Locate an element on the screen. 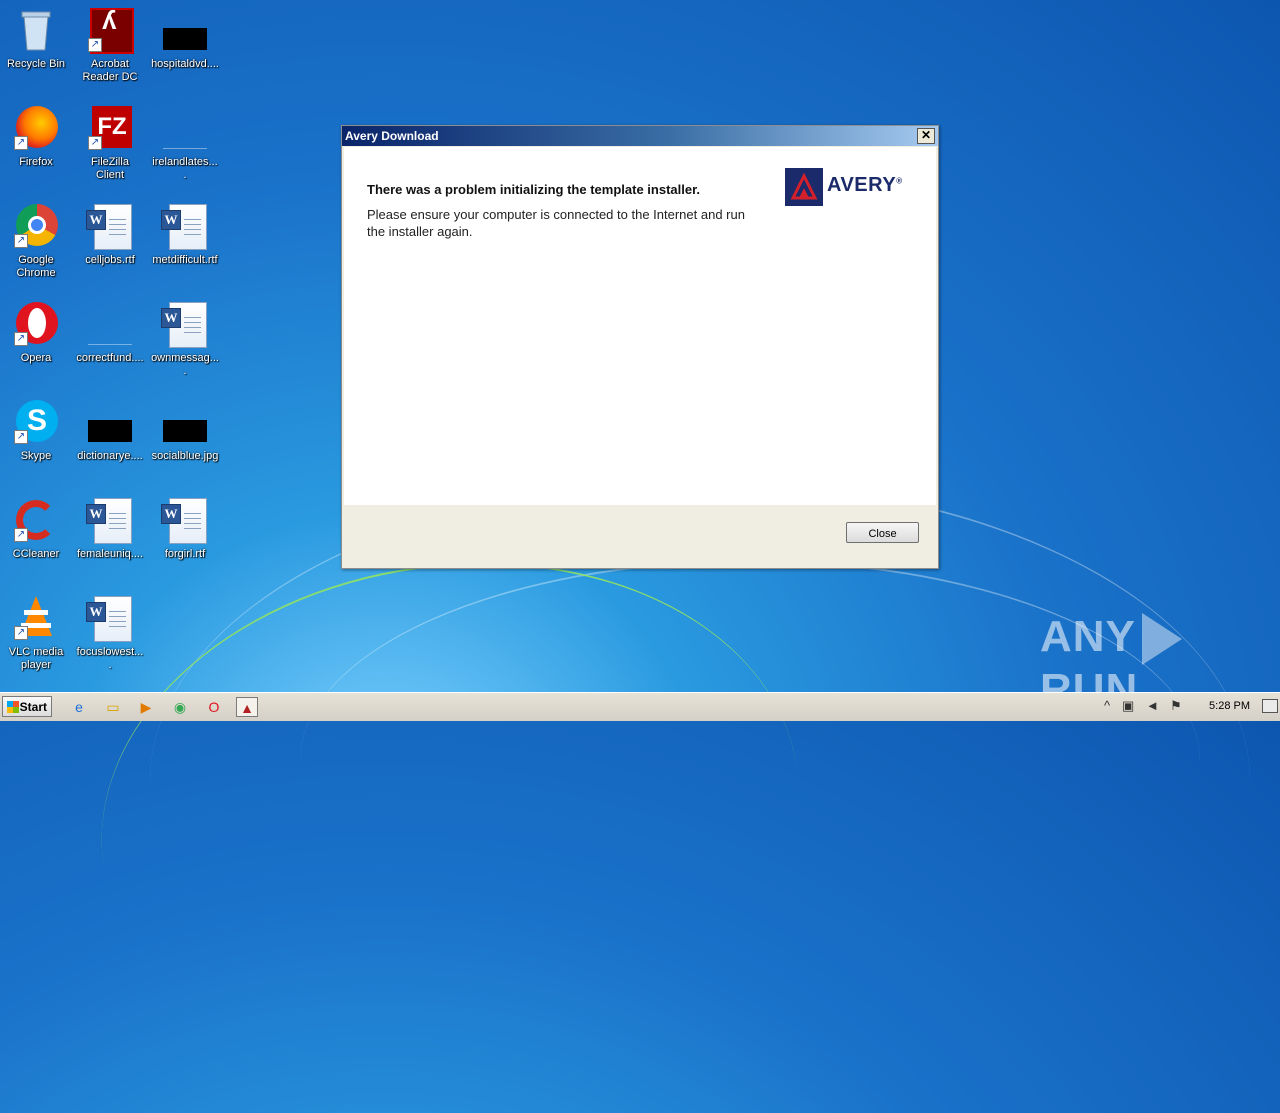 This screenshot has height=1113, width=1280. opera-icon: O is located at coordinates (214, 707).